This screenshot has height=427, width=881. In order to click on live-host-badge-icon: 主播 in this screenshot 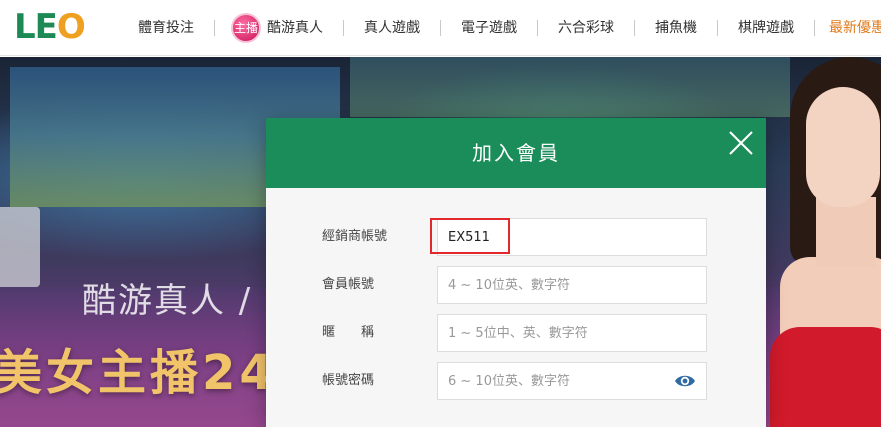, I will do `click(246, 28)`.